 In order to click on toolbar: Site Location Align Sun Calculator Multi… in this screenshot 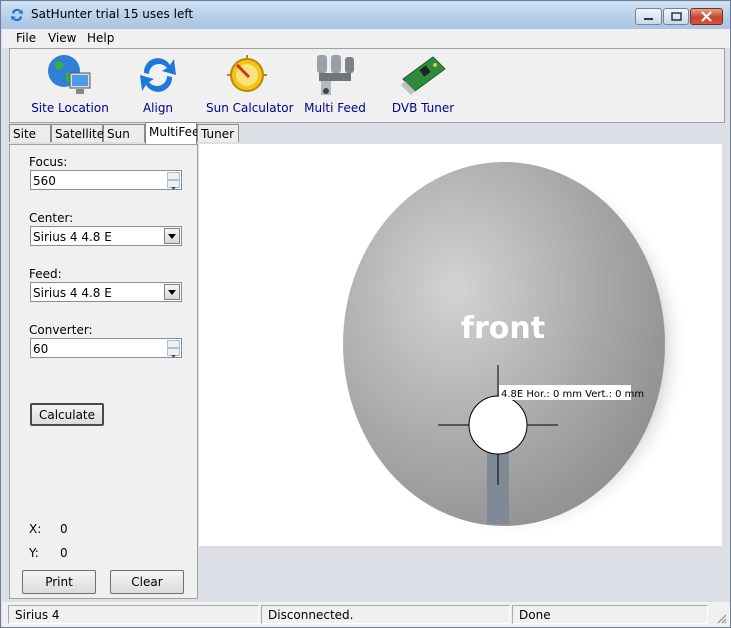, I will do `click(367, 85)`.